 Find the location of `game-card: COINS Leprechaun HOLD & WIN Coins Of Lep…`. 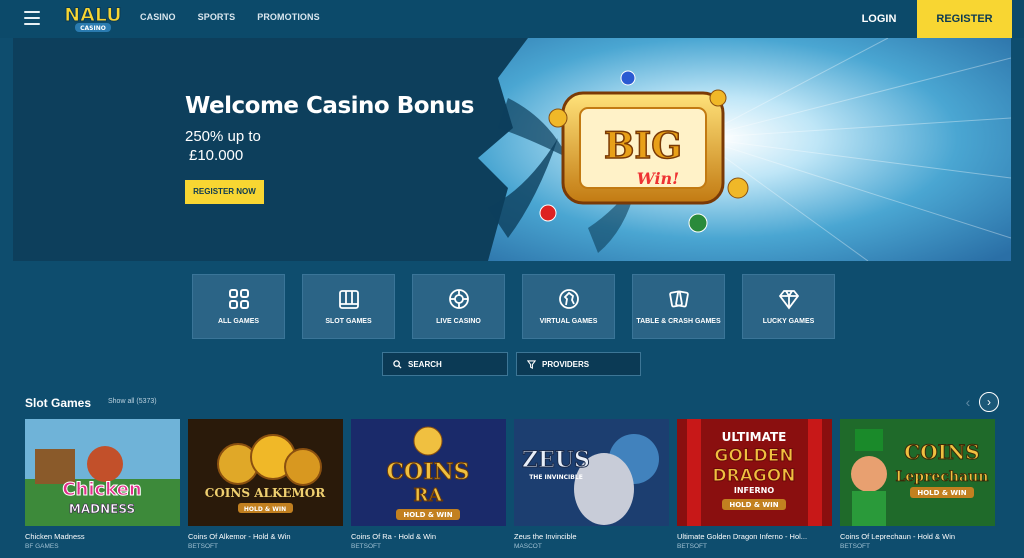

game-card: COINS Leprechaun HOLD & WIN Coins Of Lep… is located at coordinates (917, 484).